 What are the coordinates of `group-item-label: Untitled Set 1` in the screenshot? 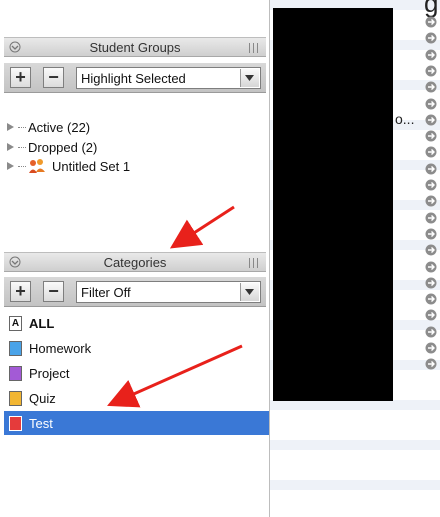 It's located at (91, 166).